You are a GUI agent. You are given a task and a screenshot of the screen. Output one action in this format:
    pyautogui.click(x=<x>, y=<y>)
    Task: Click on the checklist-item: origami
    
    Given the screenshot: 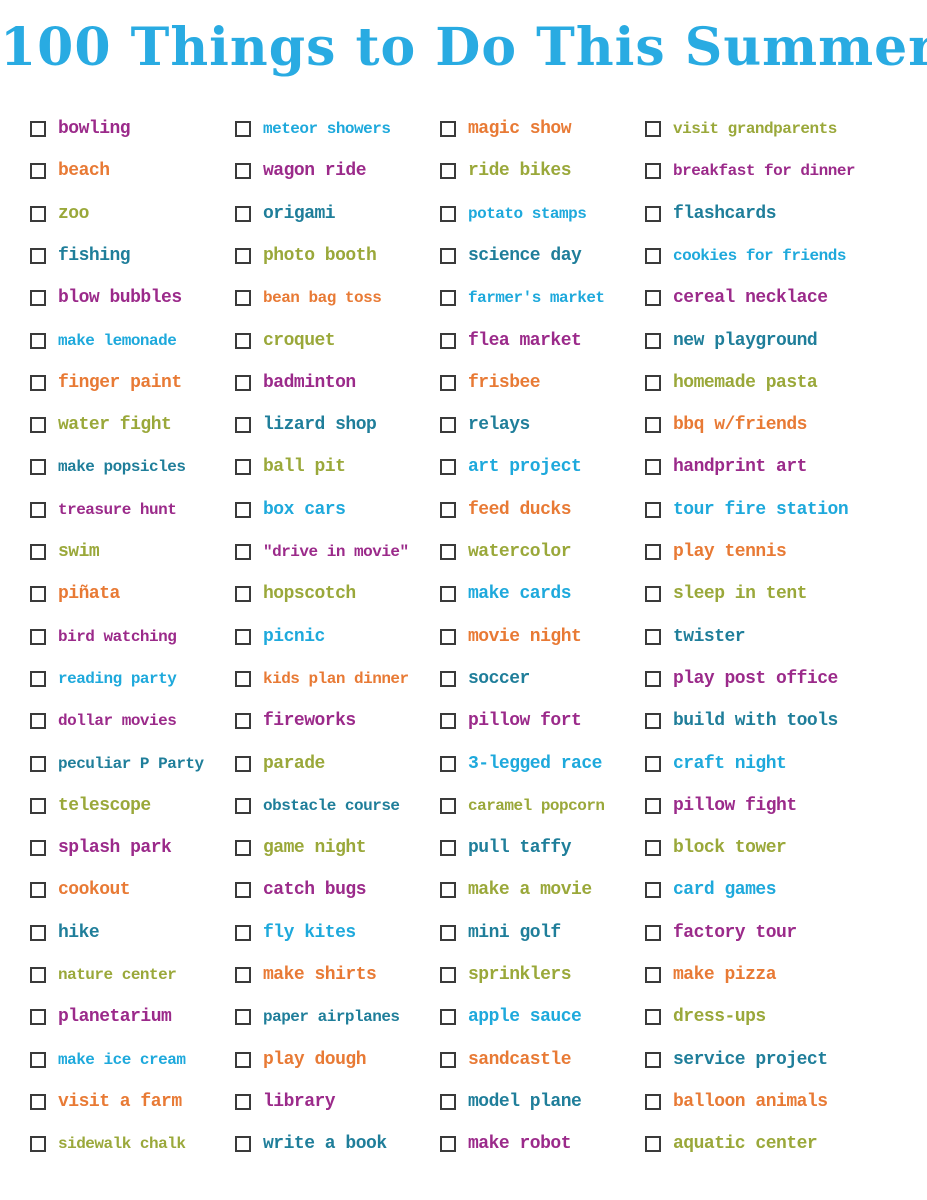 What is the action you would take?
    pyautogui.click(x=285, y=214)
    